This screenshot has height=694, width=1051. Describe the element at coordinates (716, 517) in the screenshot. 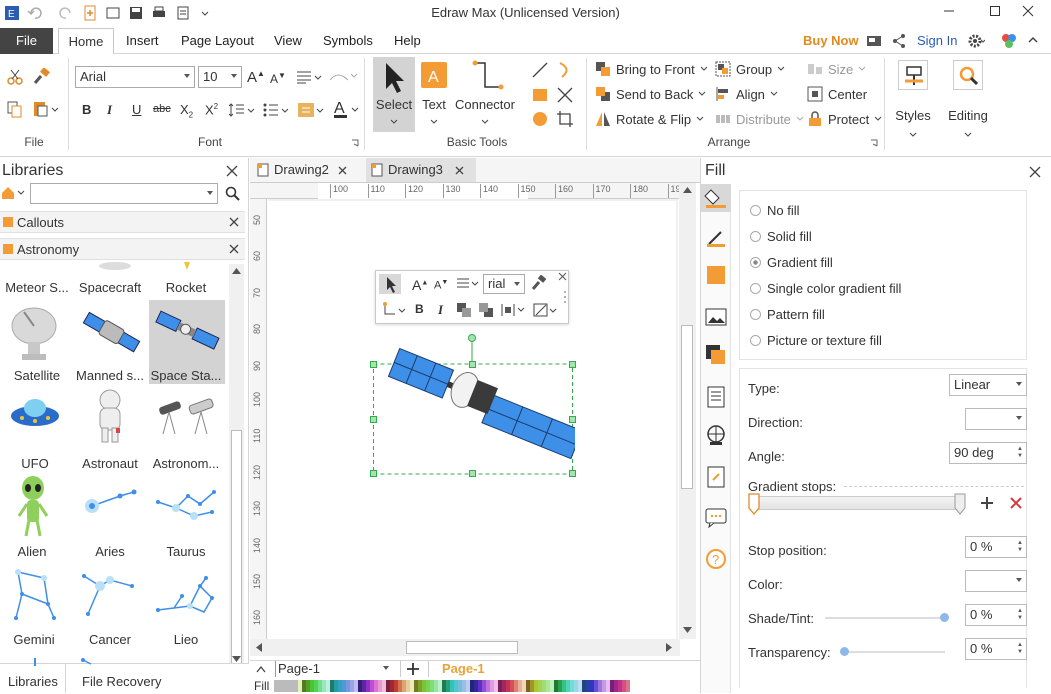

I see `side-comment-icon` at that location.